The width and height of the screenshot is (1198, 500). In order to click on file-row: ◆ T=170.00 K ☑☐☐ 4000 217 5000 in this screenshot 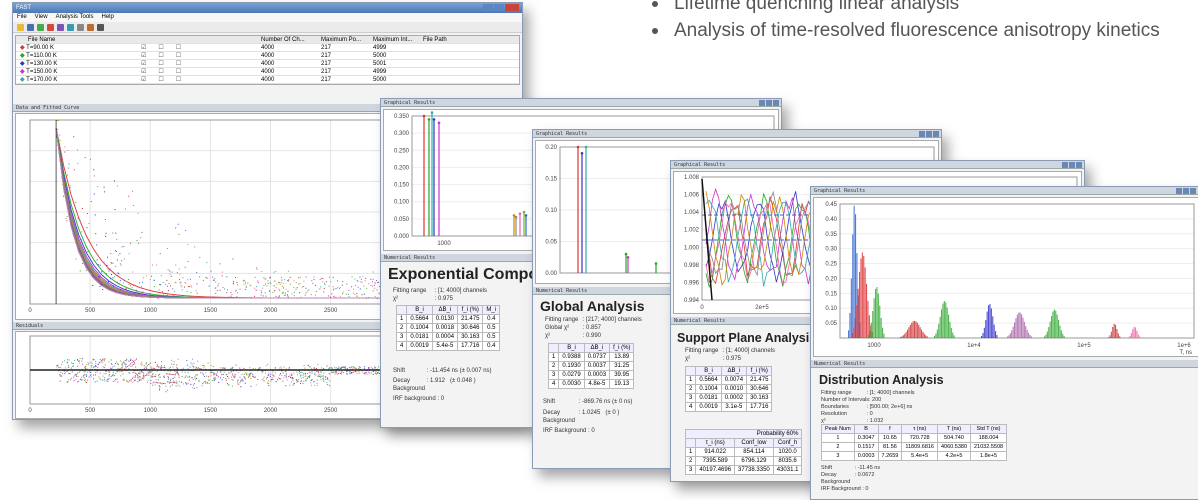, I will do `click(267, 80)`.